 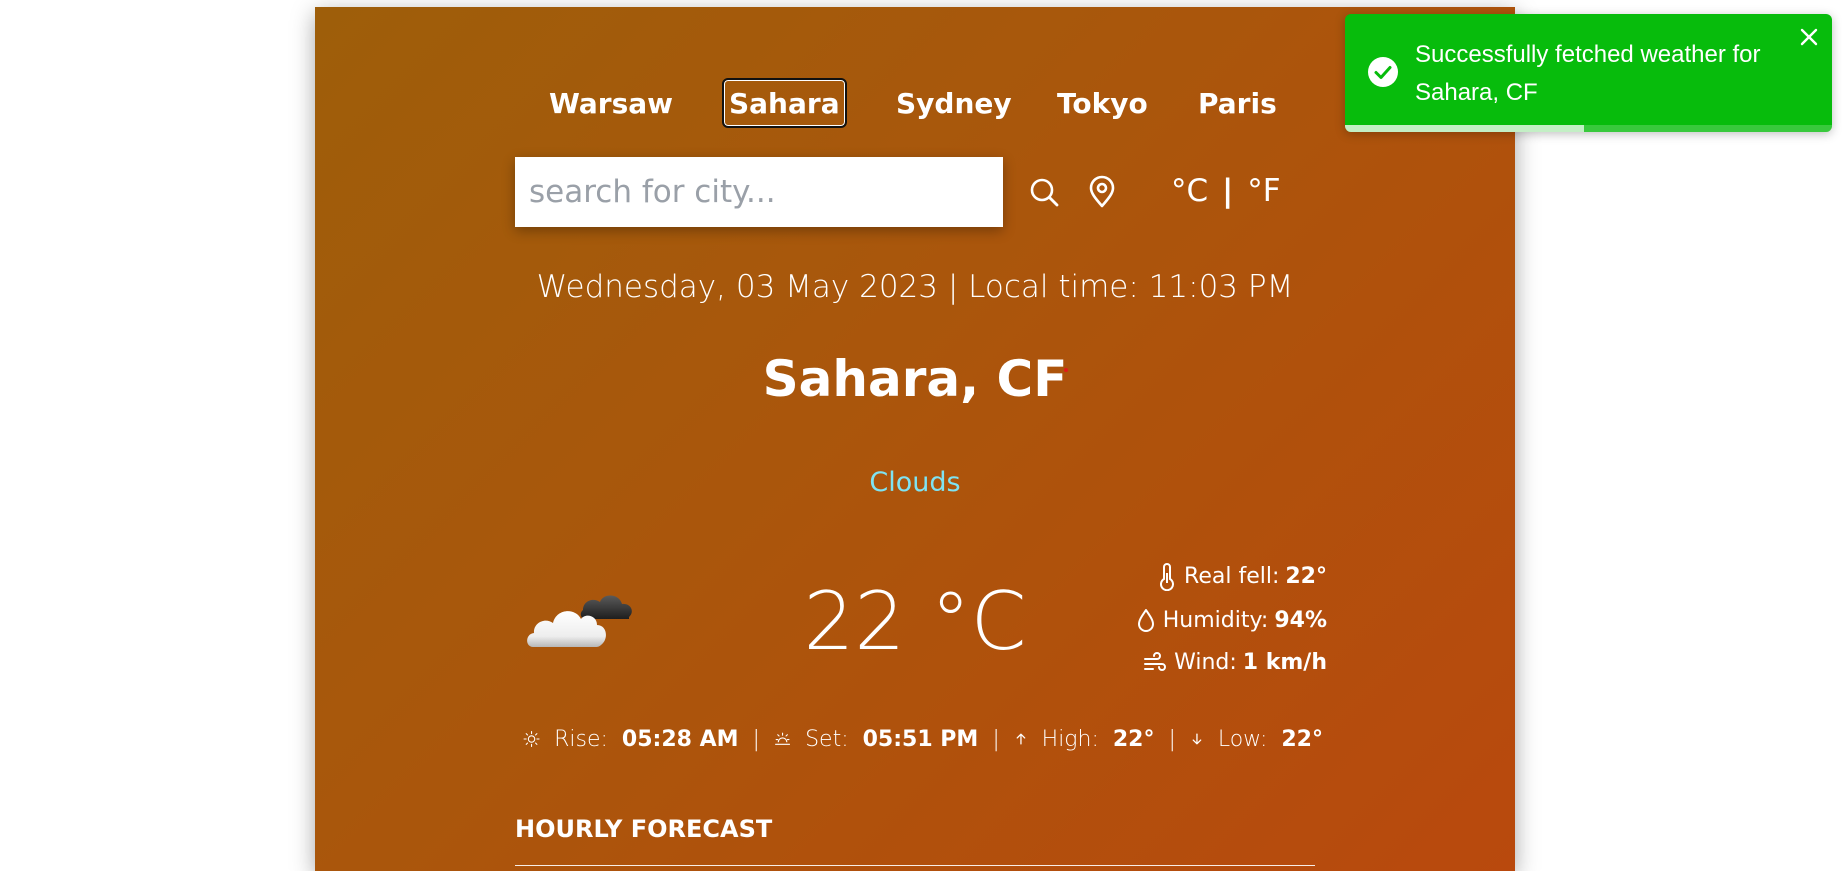 I want to click on fahrenheit-toggle: °F, so click(x=1263, y=191).